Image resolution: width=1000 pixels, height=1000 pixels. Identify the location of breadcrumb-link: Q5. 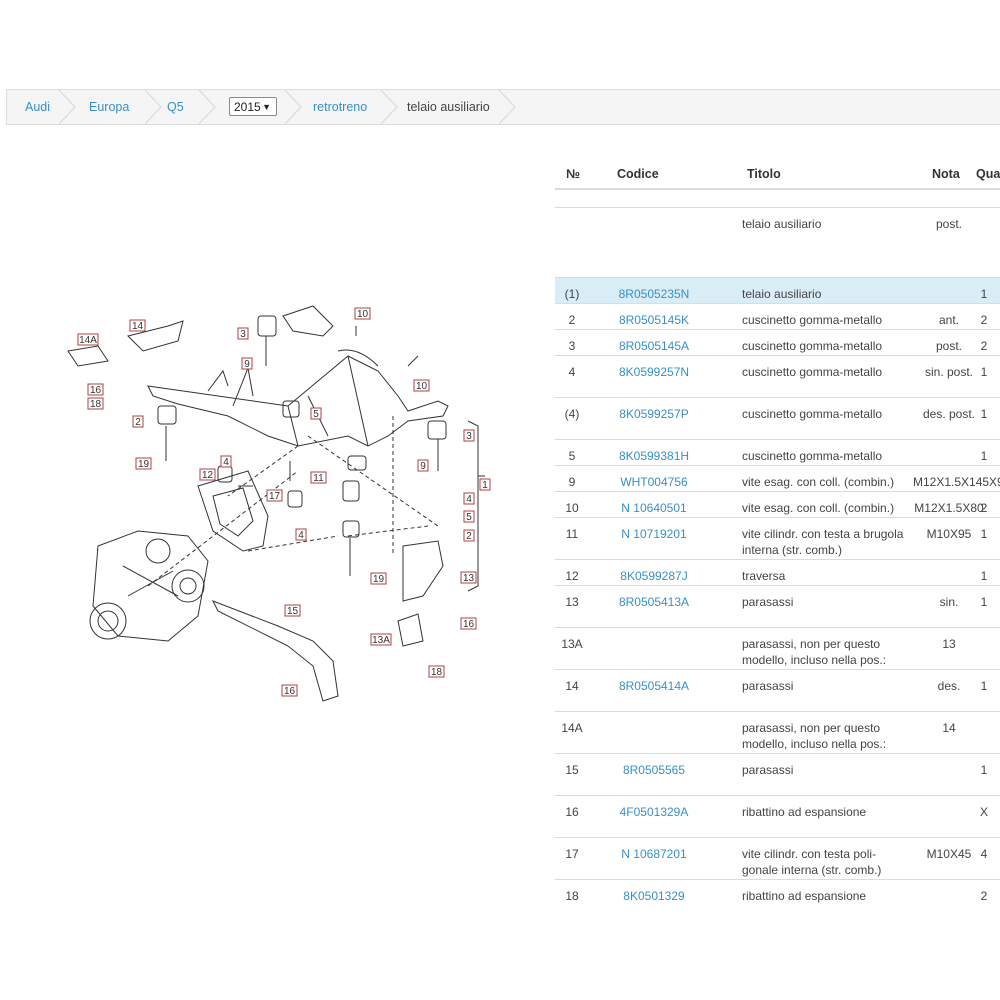
(175, 107).